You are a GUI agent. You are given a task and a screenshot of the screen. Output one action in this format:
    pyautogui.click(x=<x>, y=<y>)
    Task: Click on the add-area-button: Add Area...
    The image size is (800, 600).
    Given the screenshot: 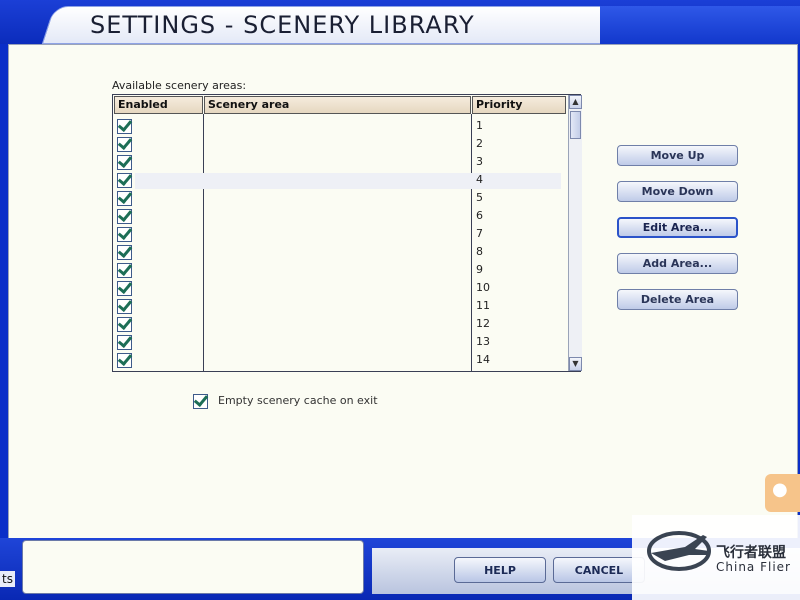 What is the action you would take?
    pyautogui.click(x=677, y=263)
    